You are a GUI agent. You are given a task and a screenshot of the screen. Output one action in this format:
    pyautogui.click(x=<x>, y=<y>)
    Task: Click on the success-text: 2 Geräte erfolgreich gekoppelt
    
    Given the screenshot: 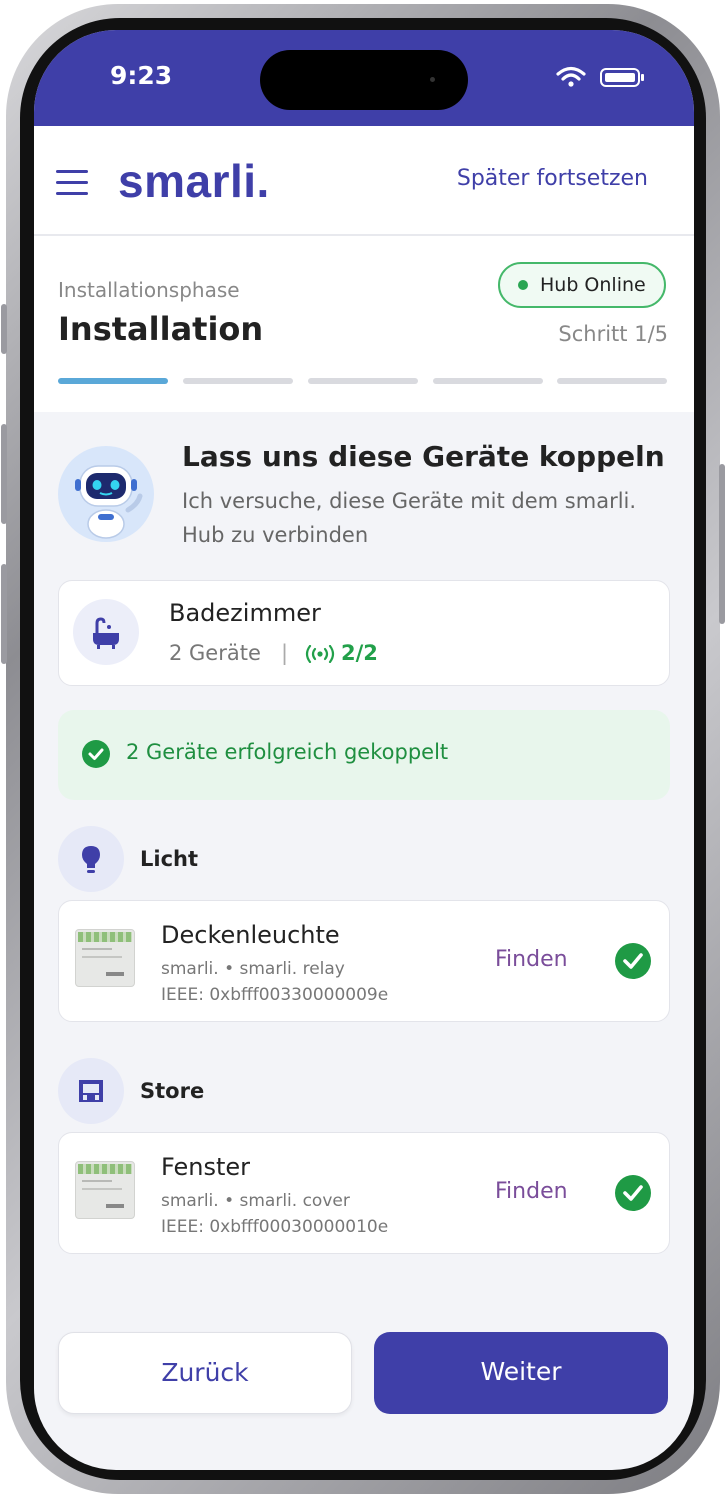 What is the action you would take?
    pyautogui.click(x=287, y=752)
    